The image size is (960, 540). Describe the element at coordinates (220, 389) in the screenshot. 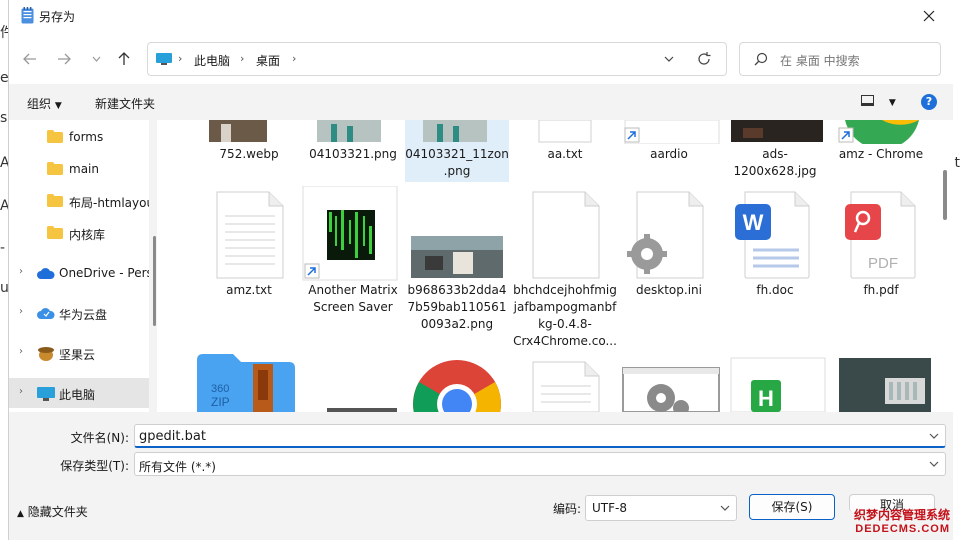

I see `svg-text: 360` at that location.